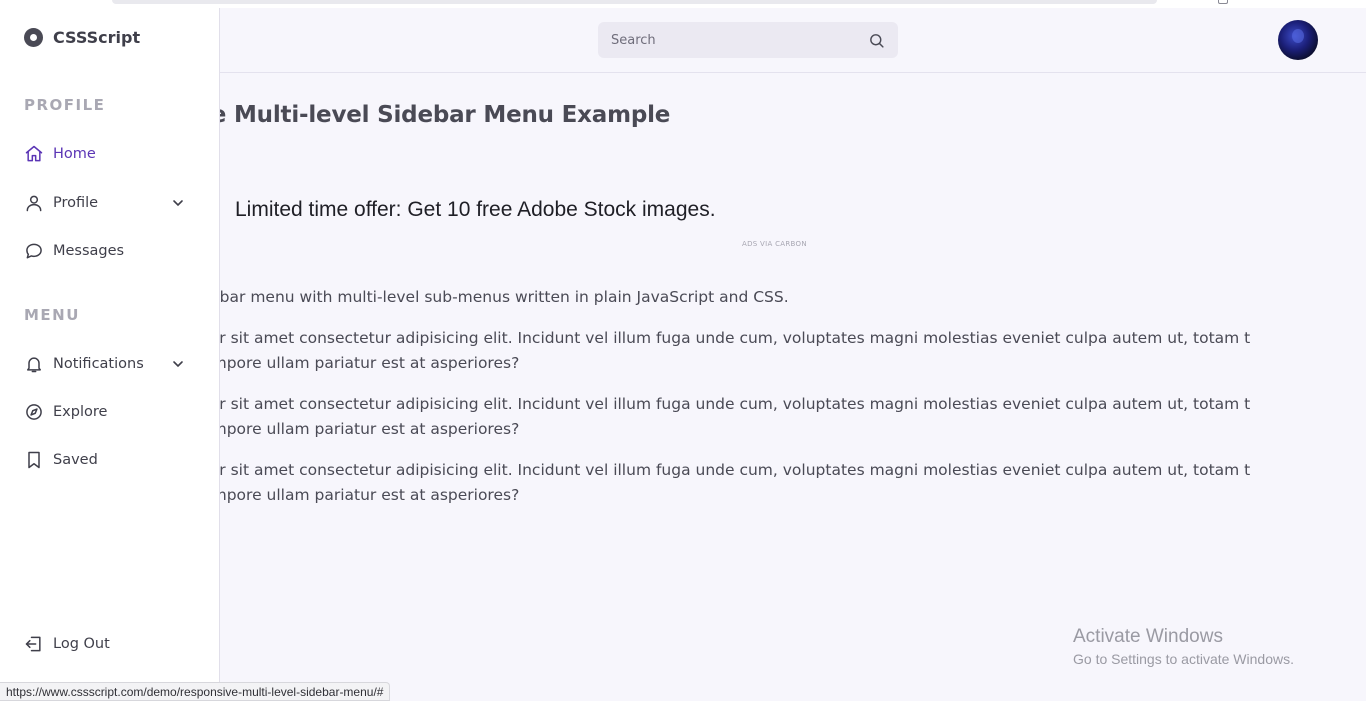  What do you see at coordinates (774, 244) in the screenshot?
I see `ad-credit-link: ADS VIA CARBON` at bounding box center [774, 244].